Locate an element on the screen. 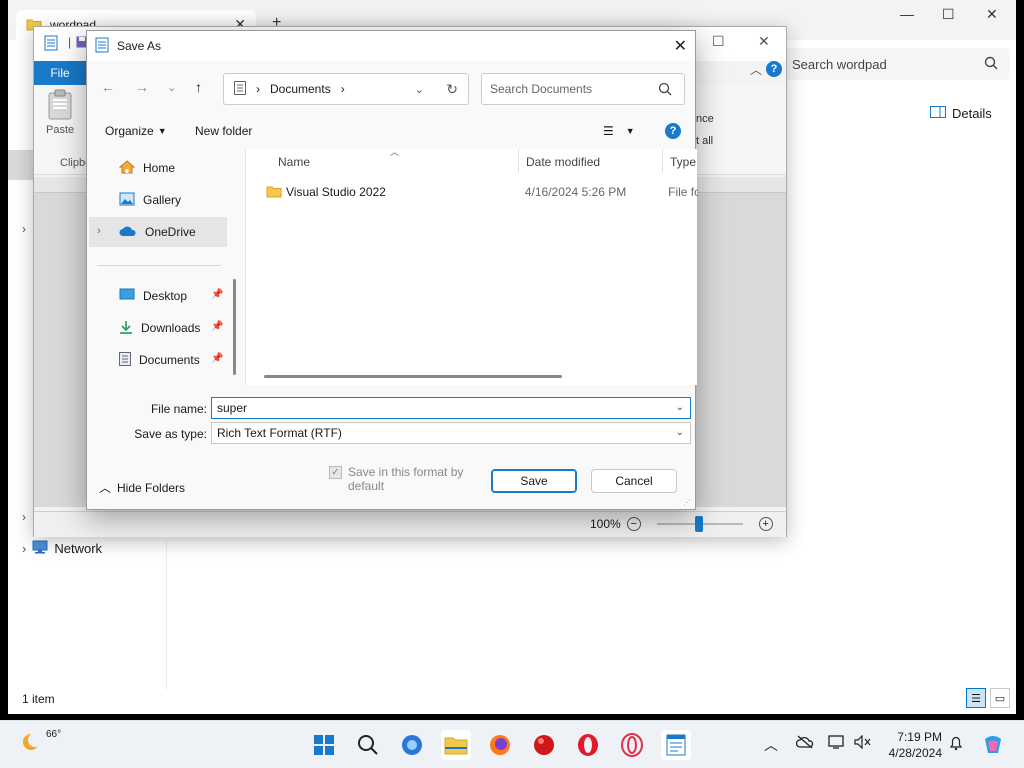 The height and width of the screenshot is (768, 1024). cancel-button: Cancel is located at coordinates (634, 481).